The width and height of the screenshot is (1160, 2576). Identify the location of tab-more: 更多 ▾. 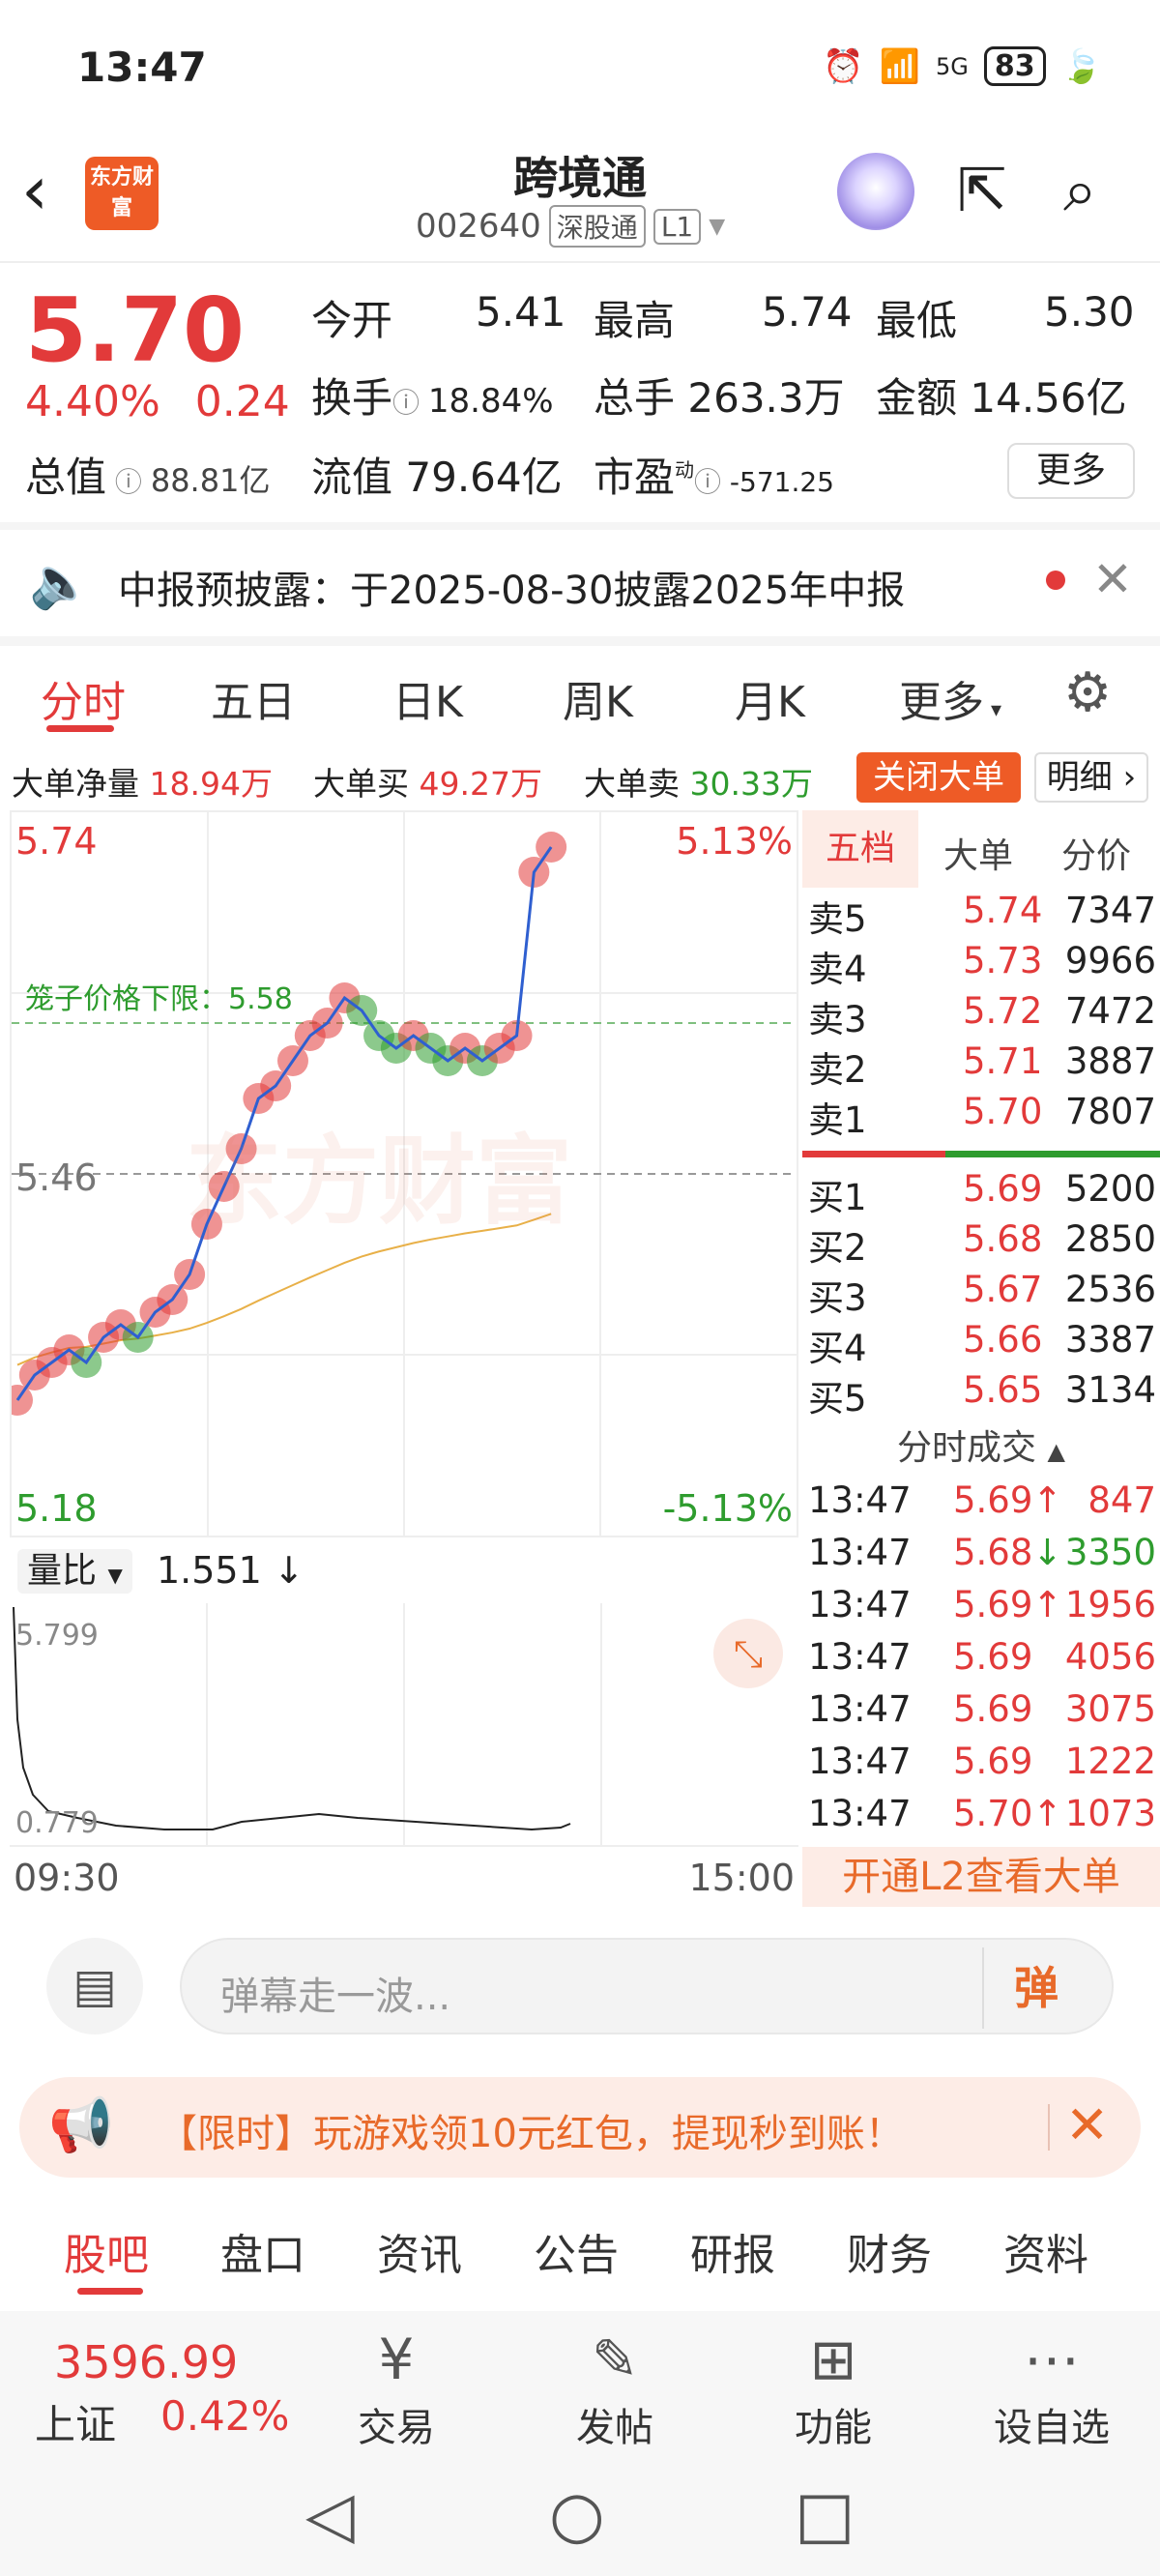
(950, 698).